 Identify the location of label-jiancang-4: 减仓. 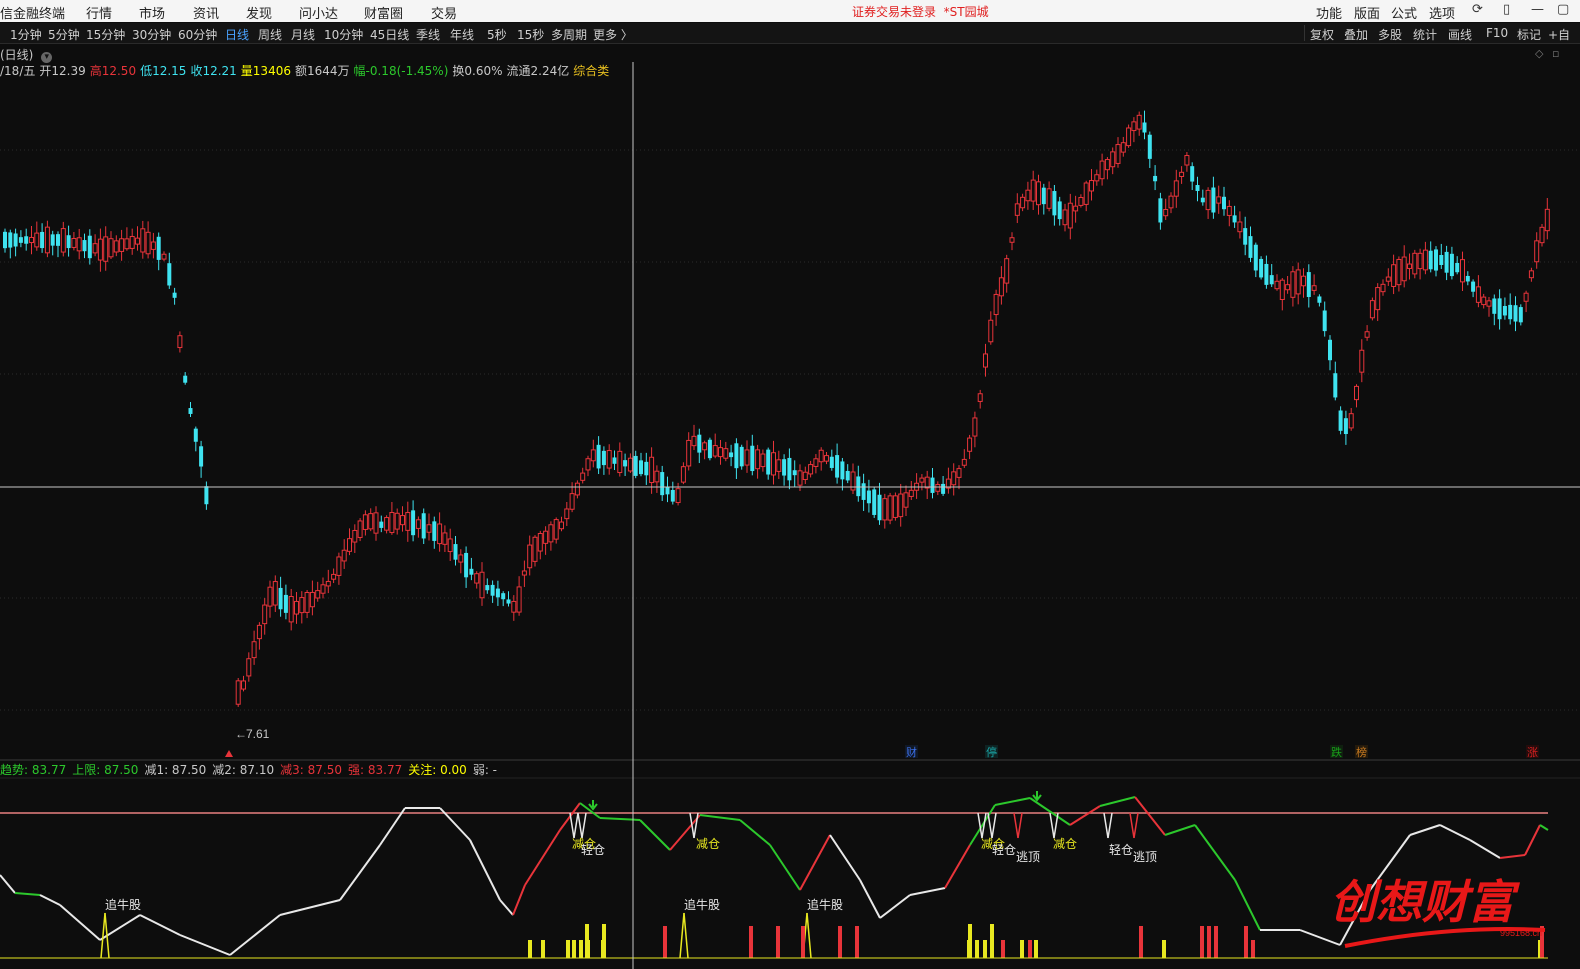
(1065, 844).